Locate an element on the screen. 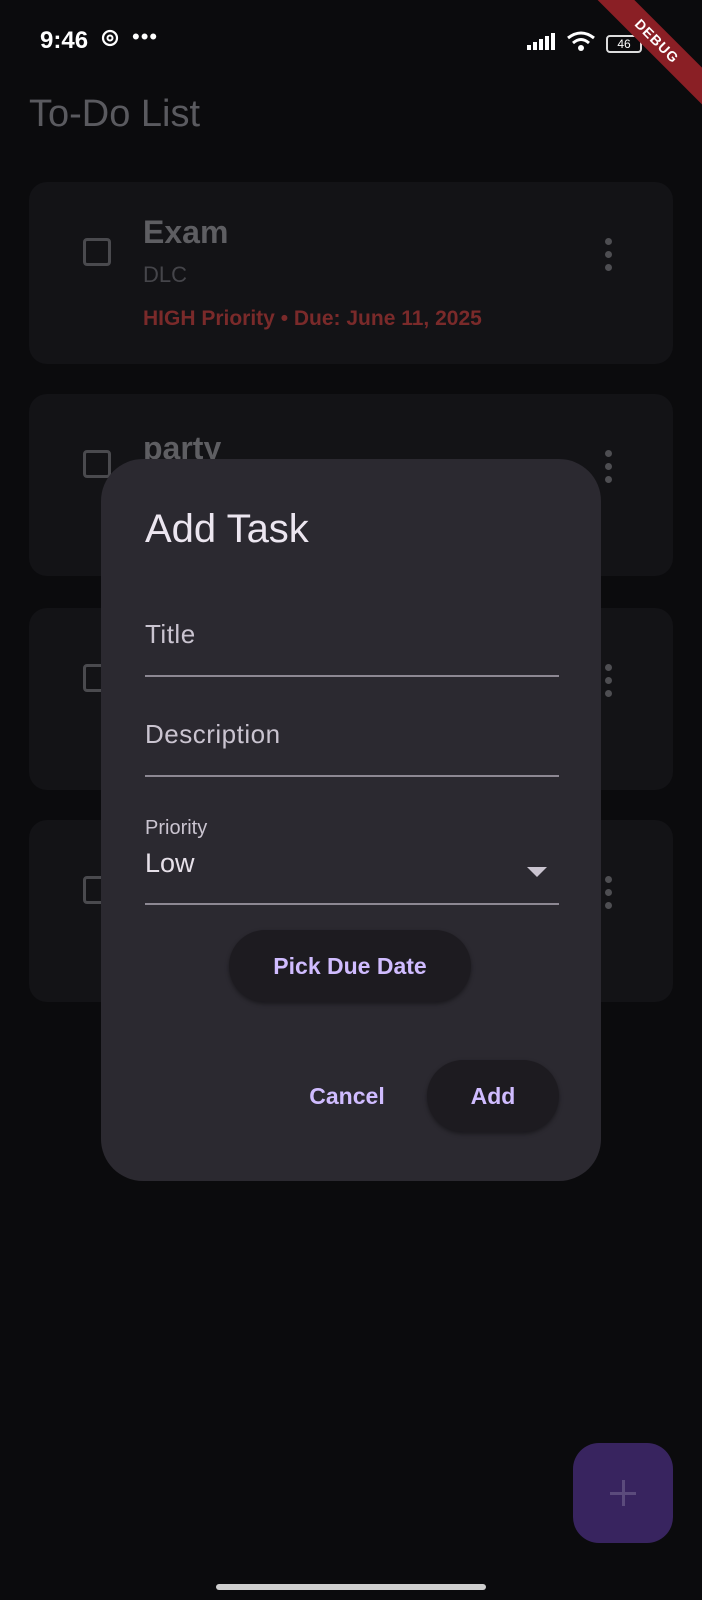 The width and height of the screenshot is (702, 1600). at-sign-icon is located at coordinates (110, 41).